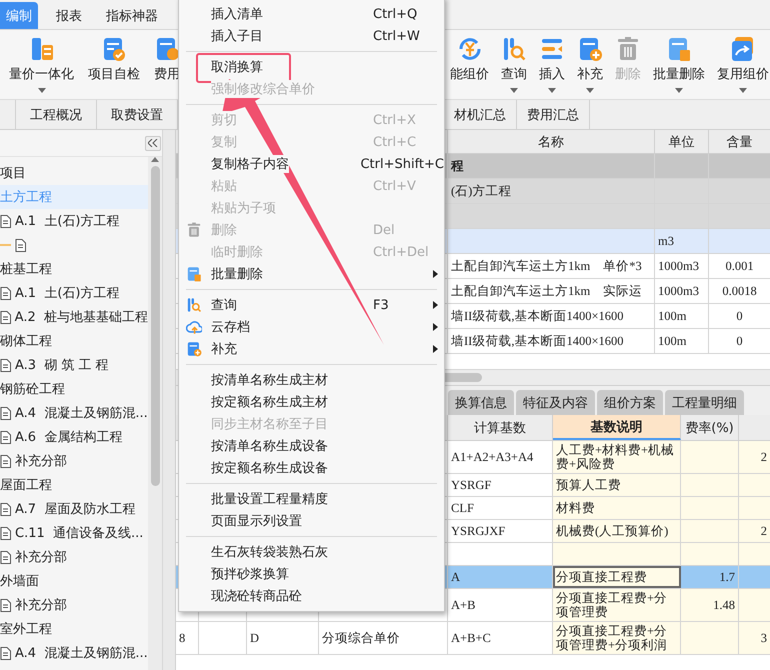 This screenshot has height=670, width=770. I want to click on tab: 费用汇总, so click(553, 114).